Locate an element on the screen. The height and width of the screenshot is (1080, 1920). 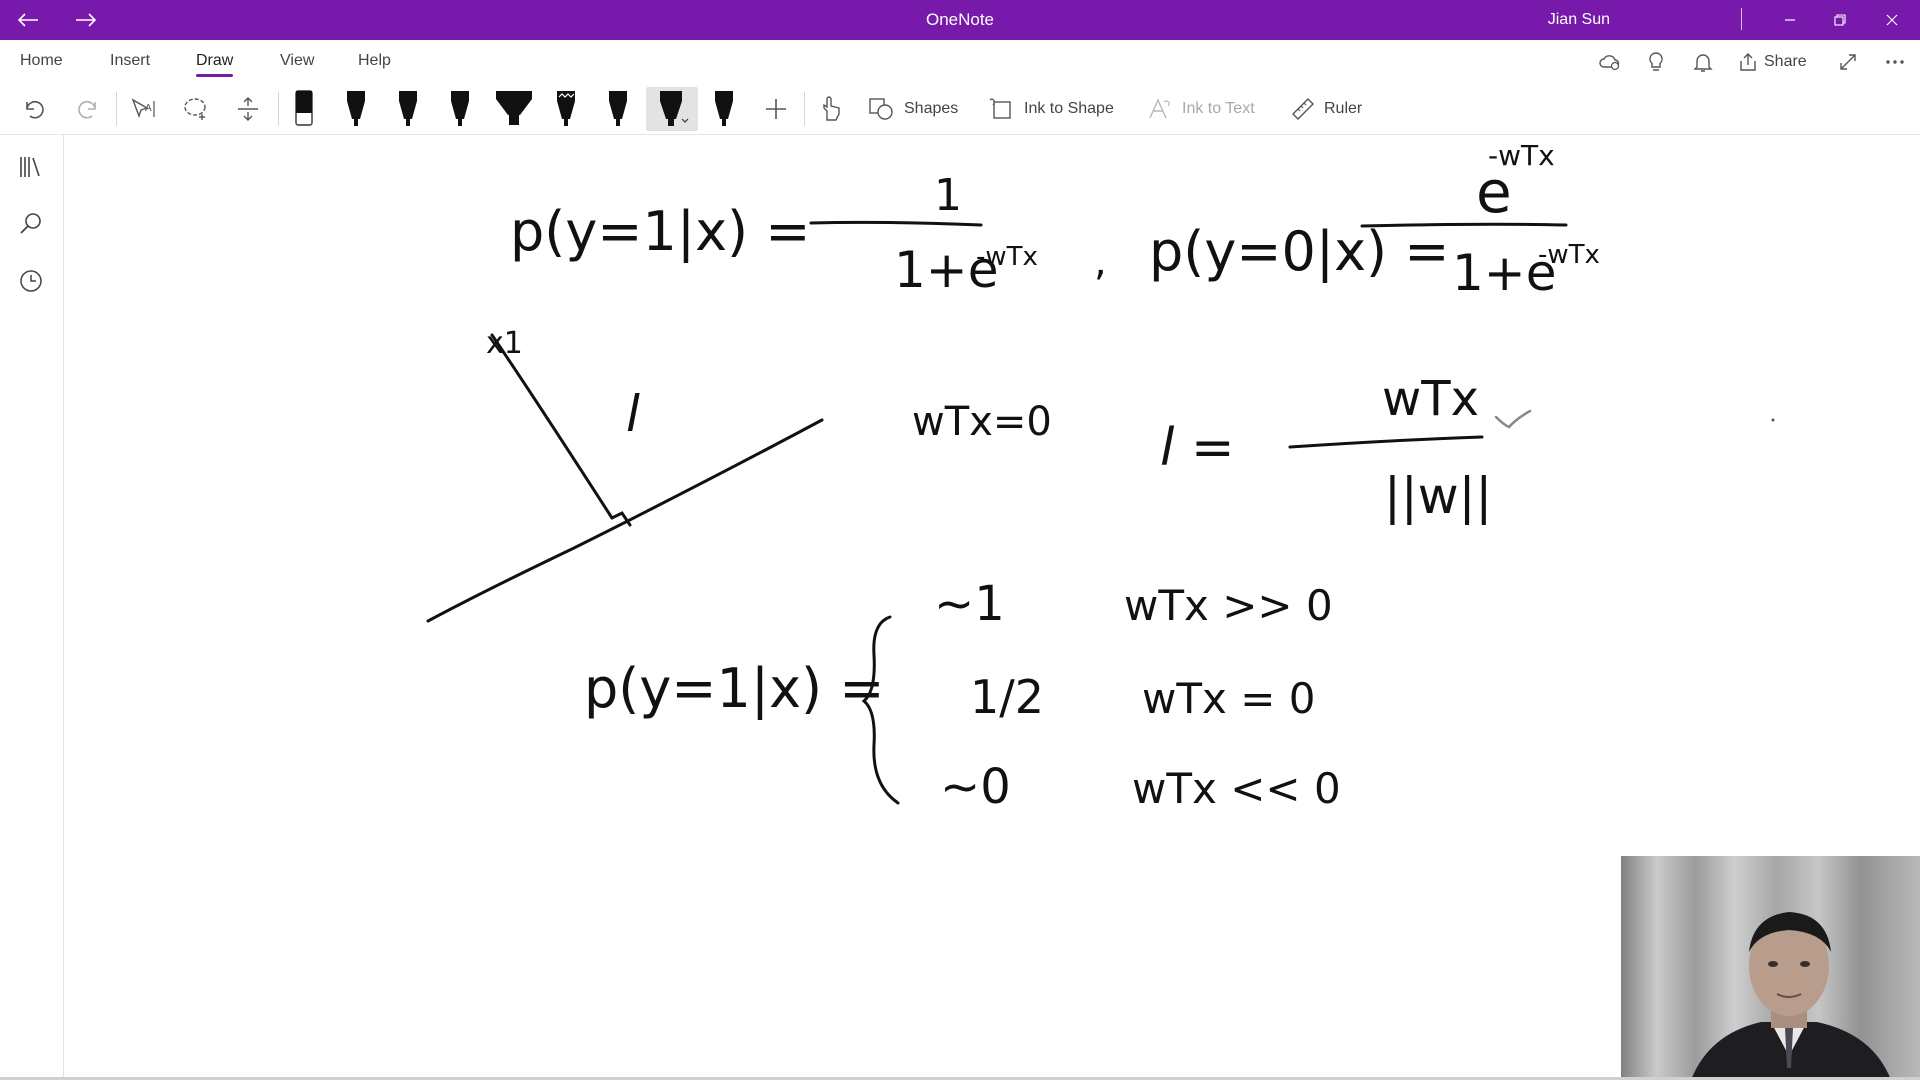
add-space-button is located at coordinates (248, 109).